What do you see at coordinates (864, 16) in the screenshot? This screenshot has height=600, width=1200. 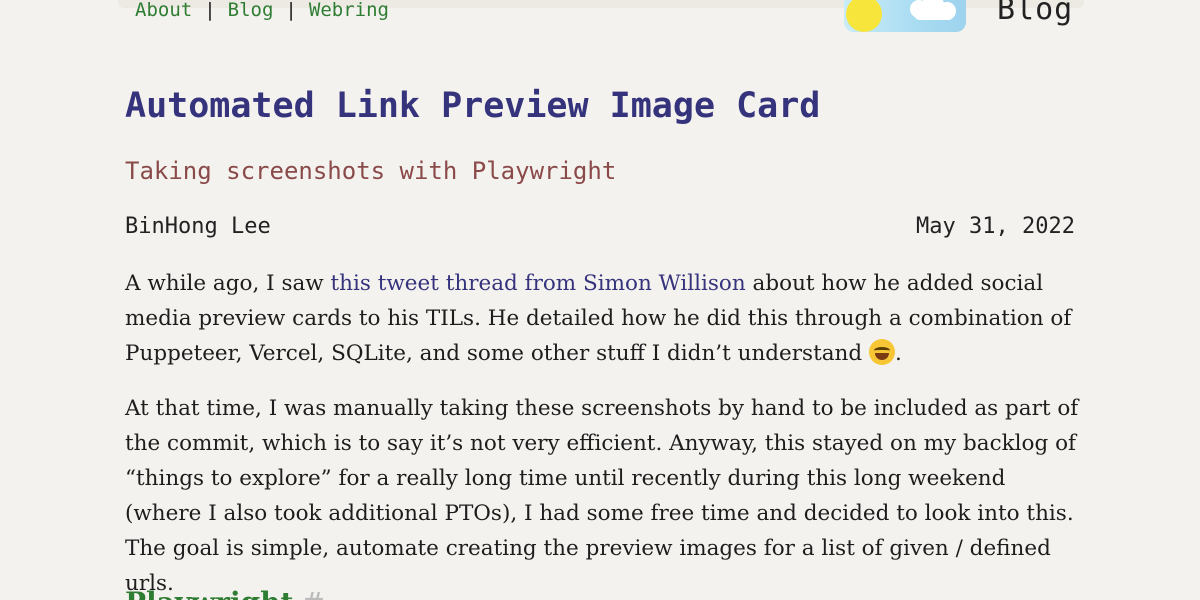 I see `sun-icon` at bounding box center [864, 16].